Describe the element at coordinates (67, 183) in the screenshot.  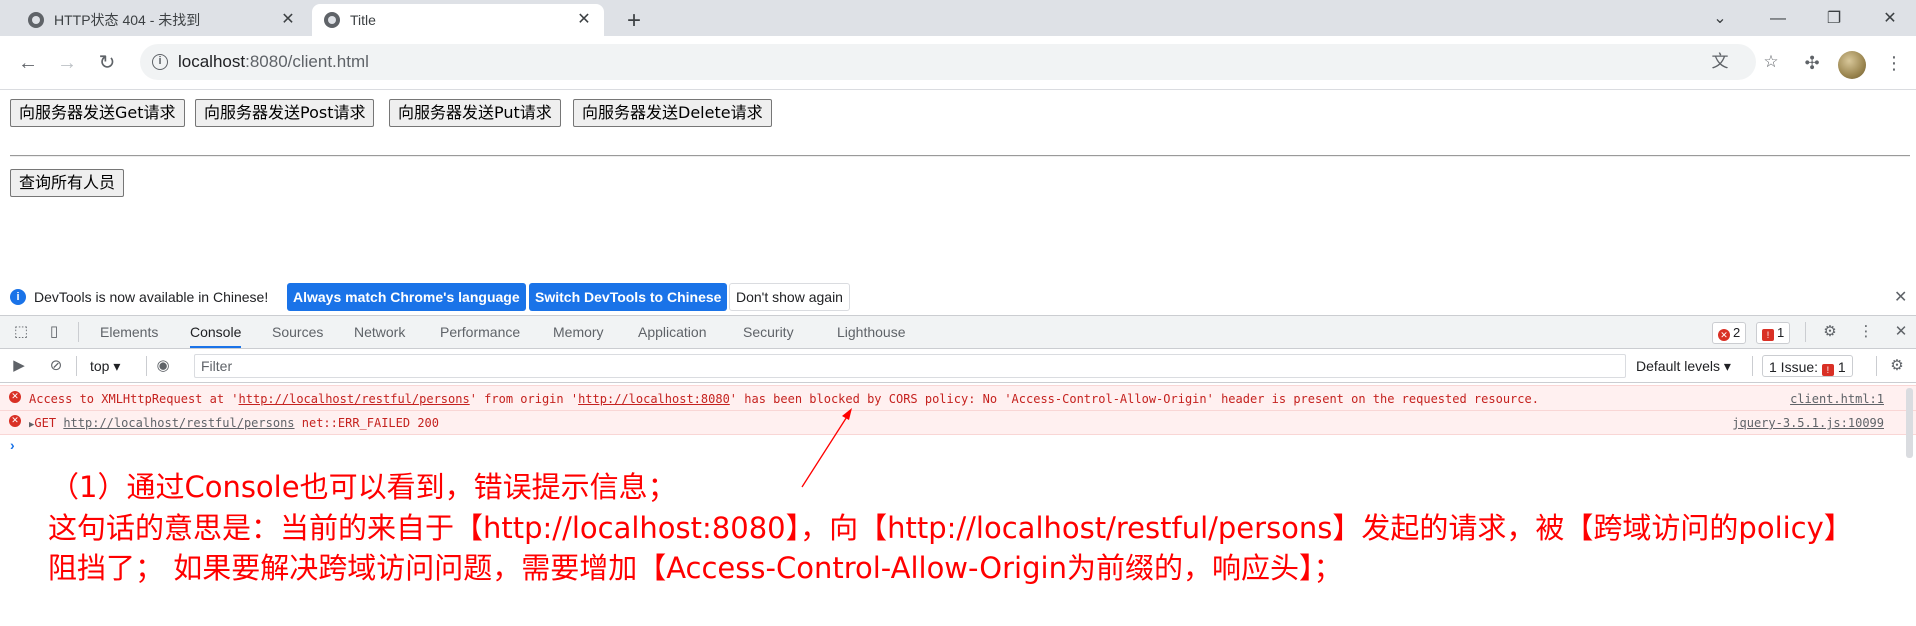
I see `query-all-button: 查询所有人员` at that location.